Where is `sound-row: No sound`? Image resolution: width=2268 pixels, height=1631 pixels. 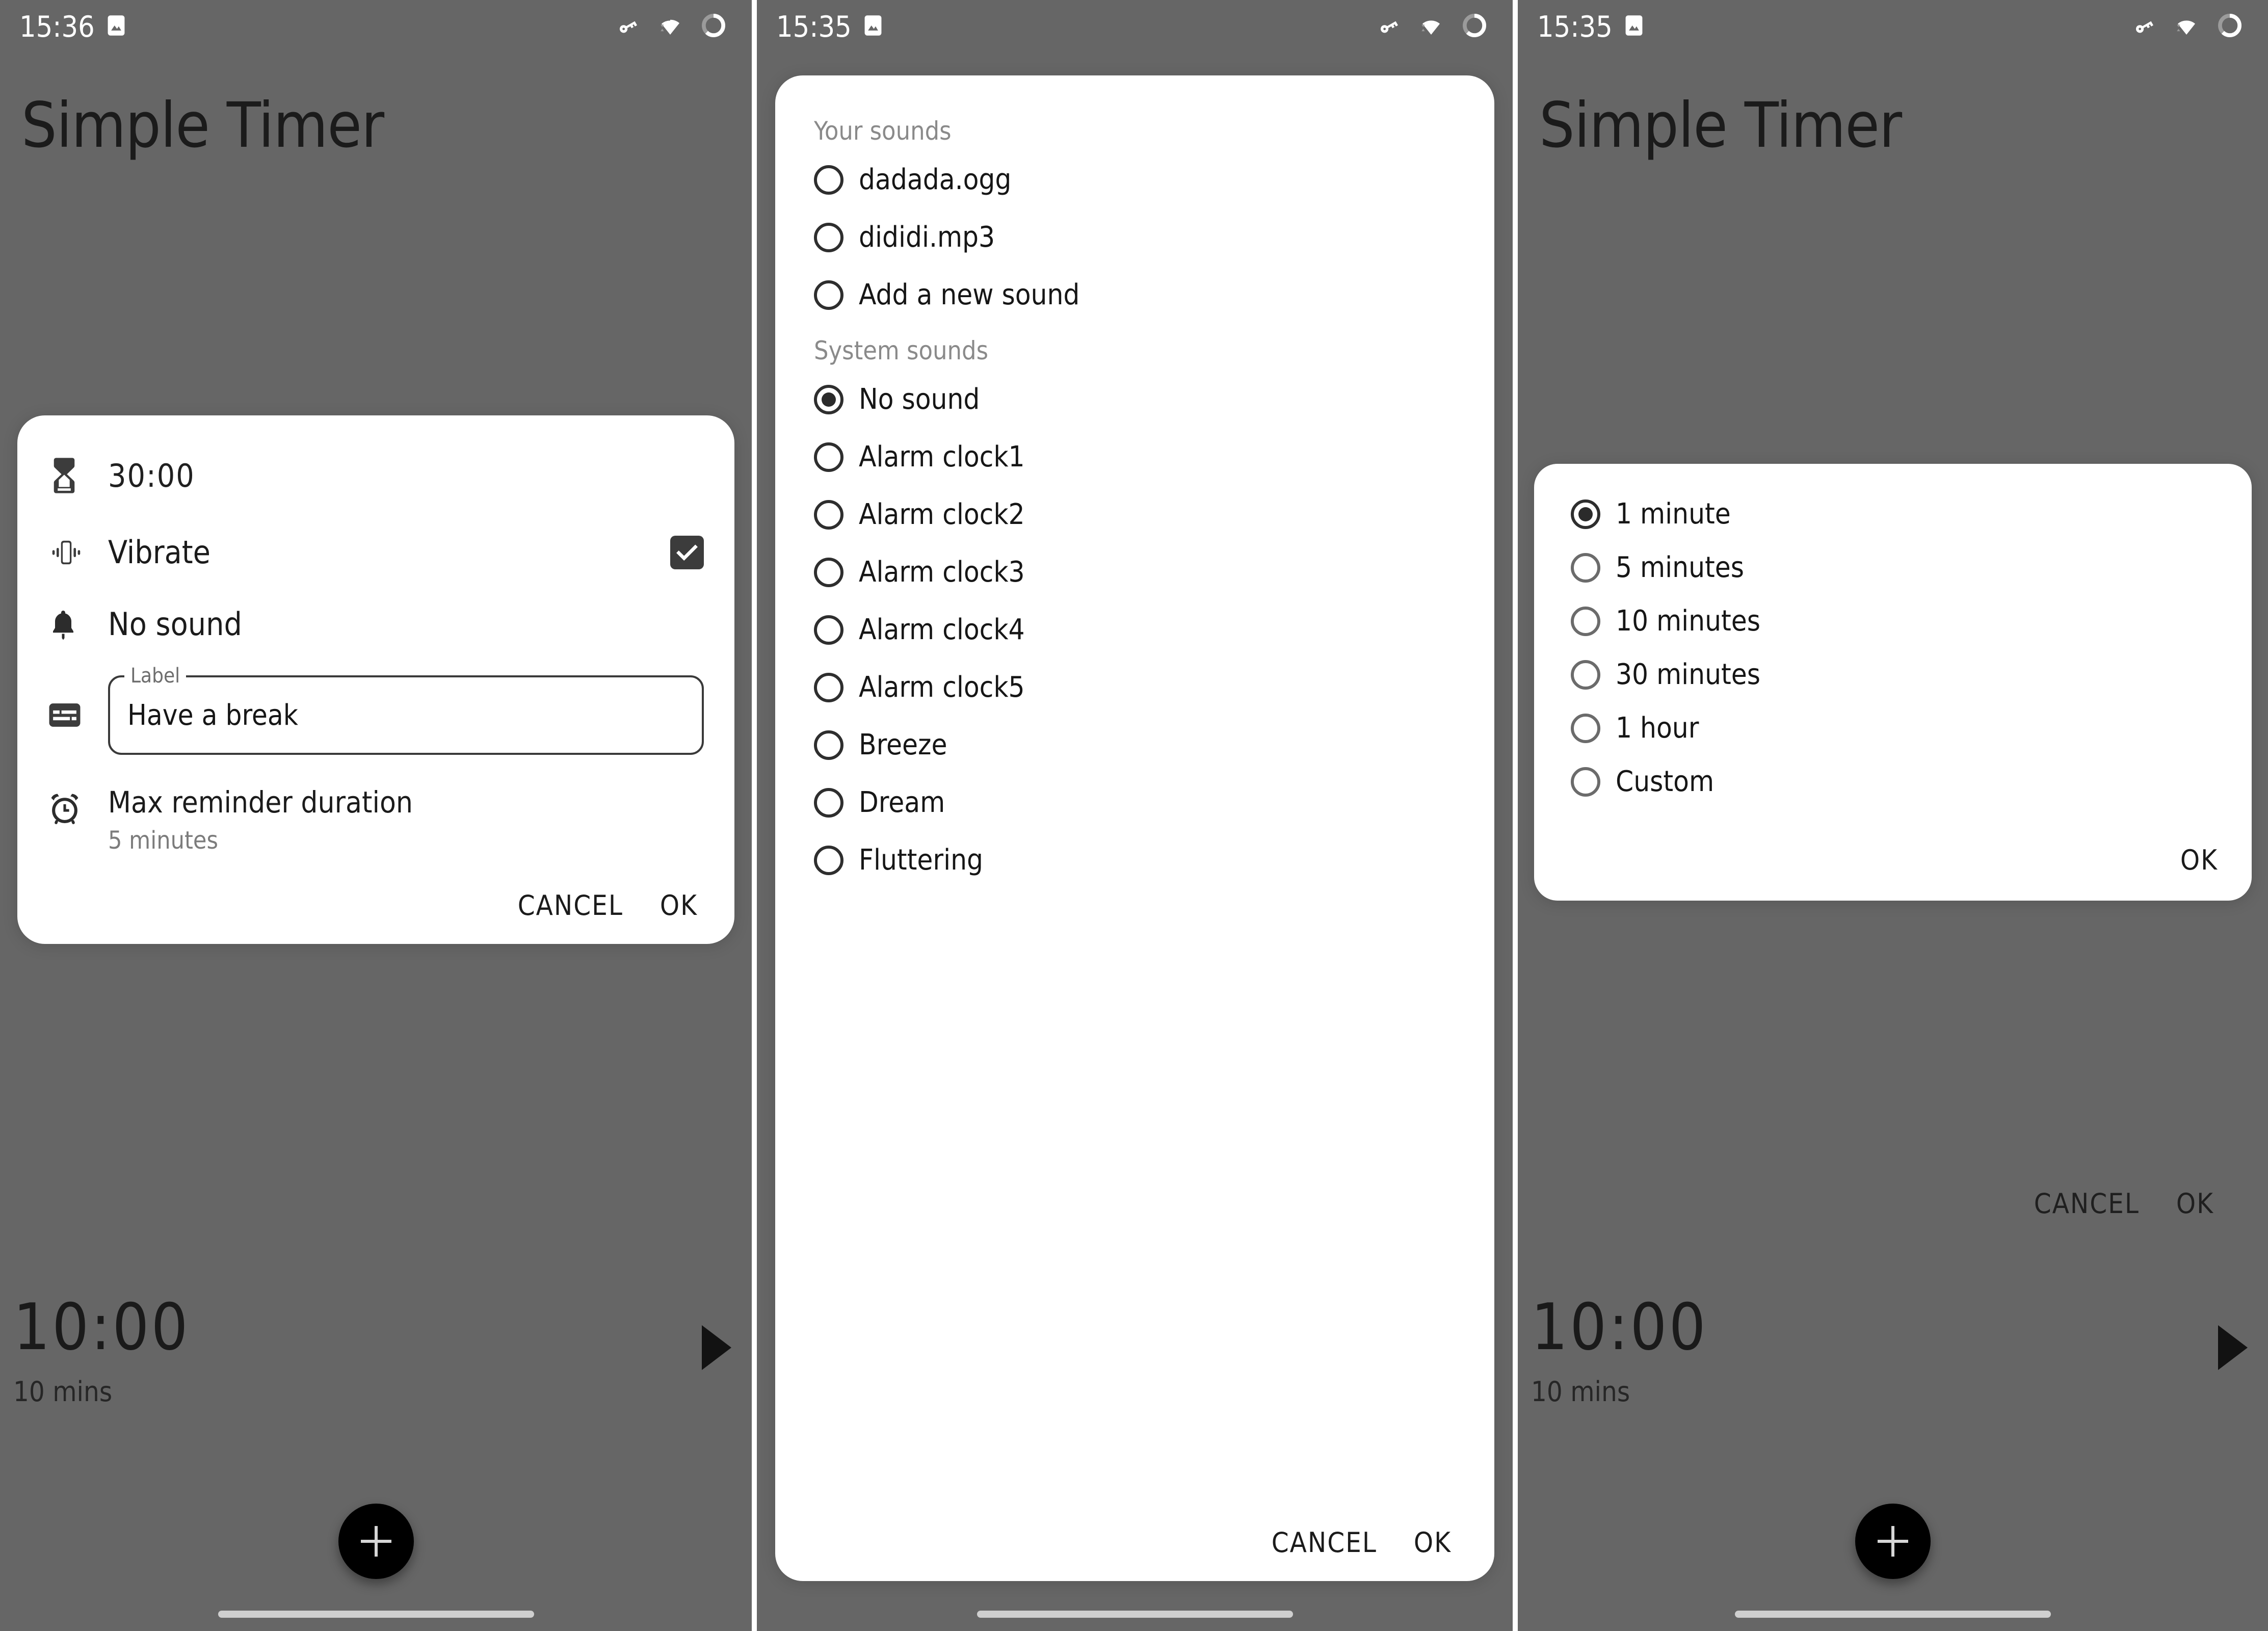 sound-row: No sound is located at coordinates (376, 625).